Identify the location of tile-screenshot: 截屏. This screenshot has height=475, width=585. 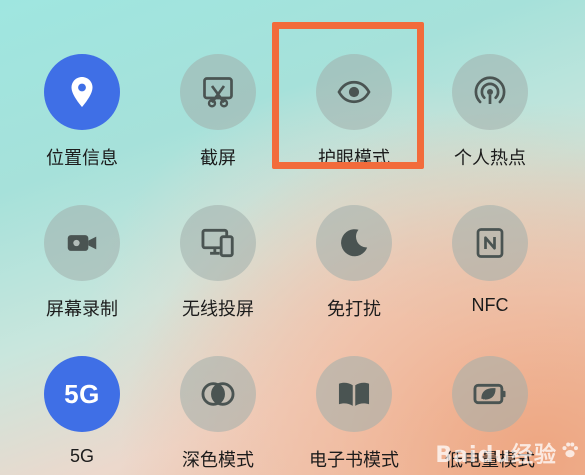
(218, 91).